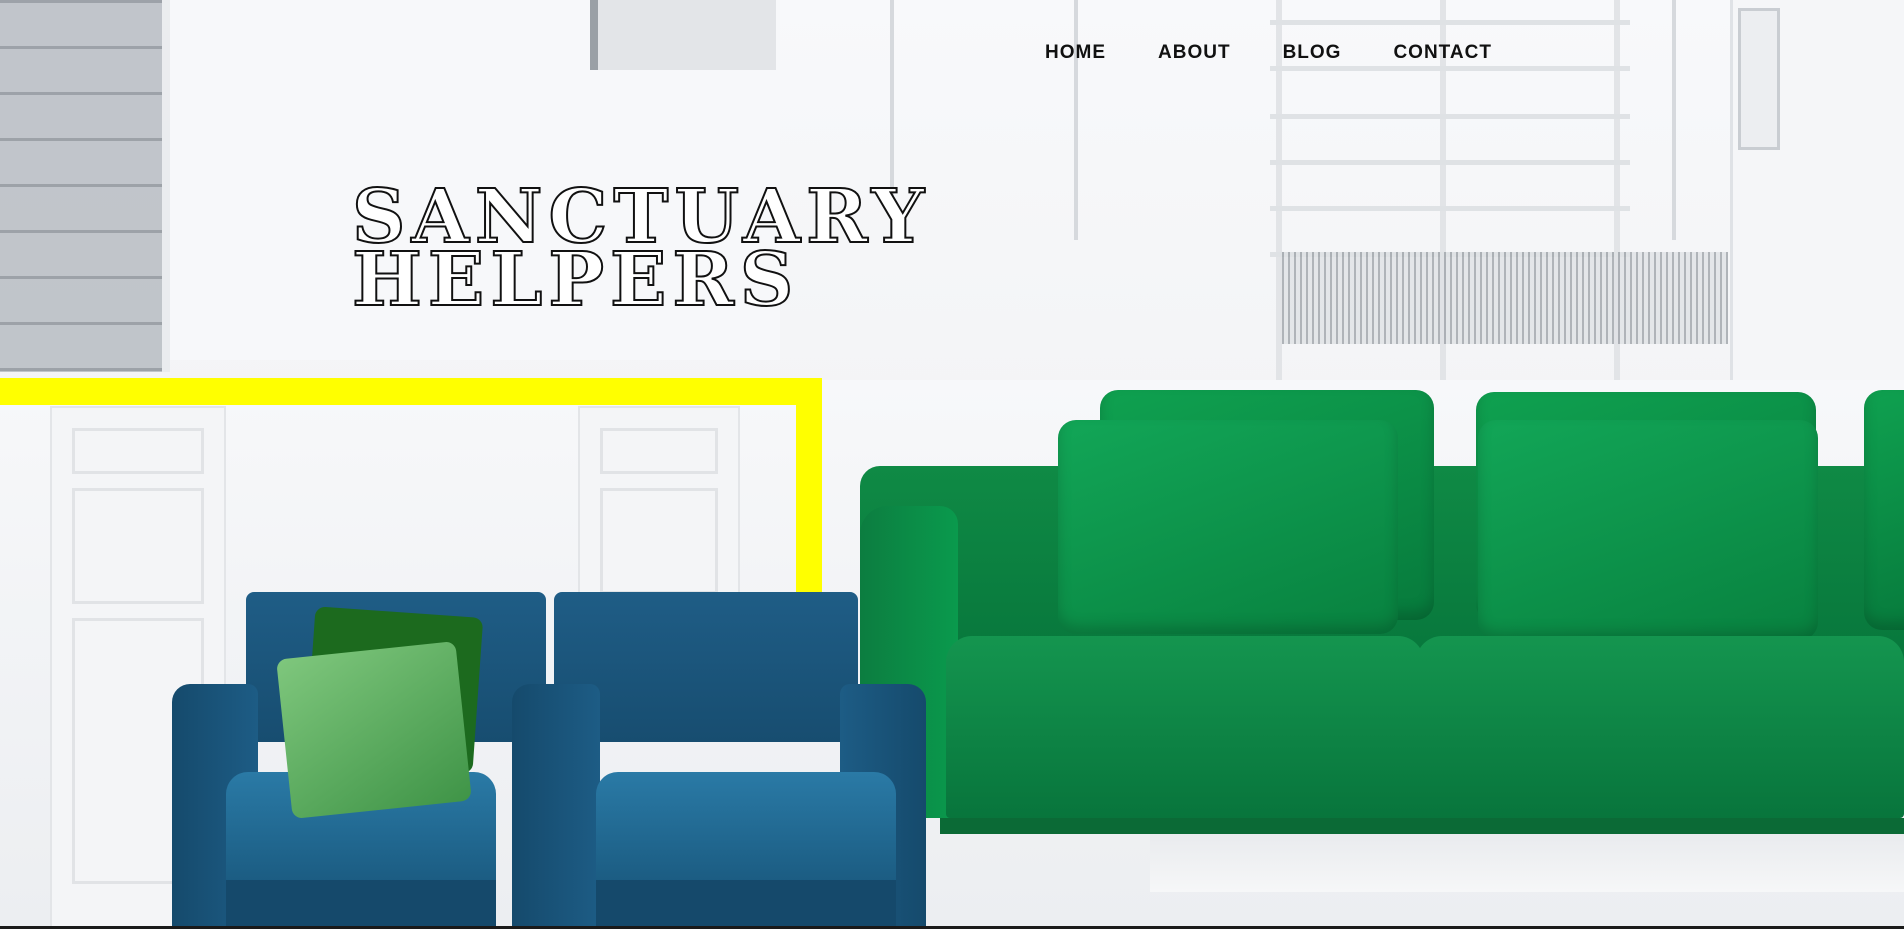  What do you see at coordinates (1194, 53) in the screenshot?
I see `nav-about-link: ABOUT` at bounding box center [1194, 53].